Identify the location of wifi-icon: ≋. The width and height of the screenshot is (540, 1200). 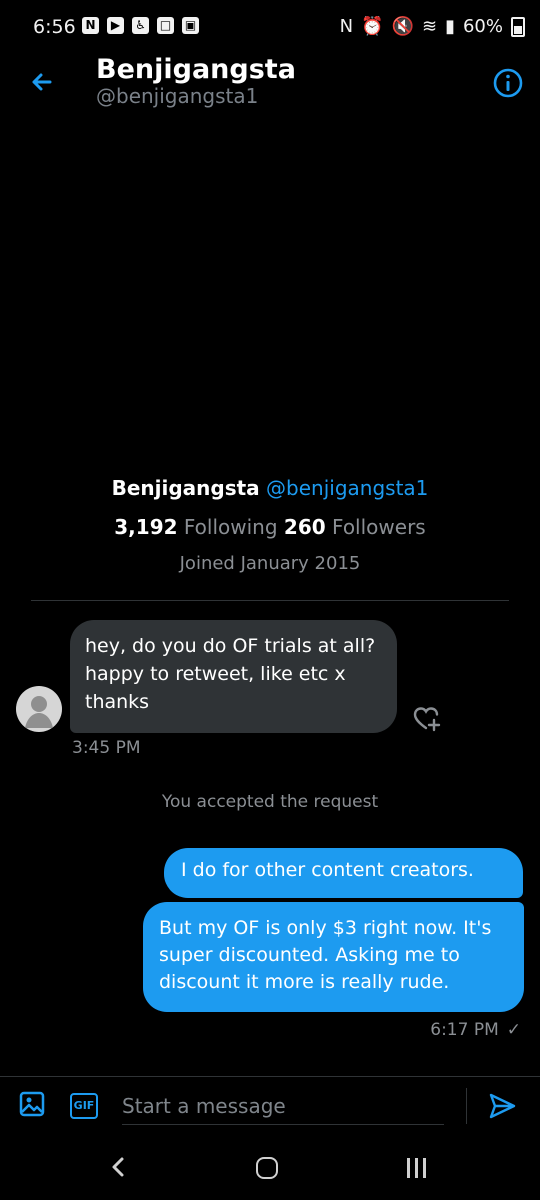
(429, 26).